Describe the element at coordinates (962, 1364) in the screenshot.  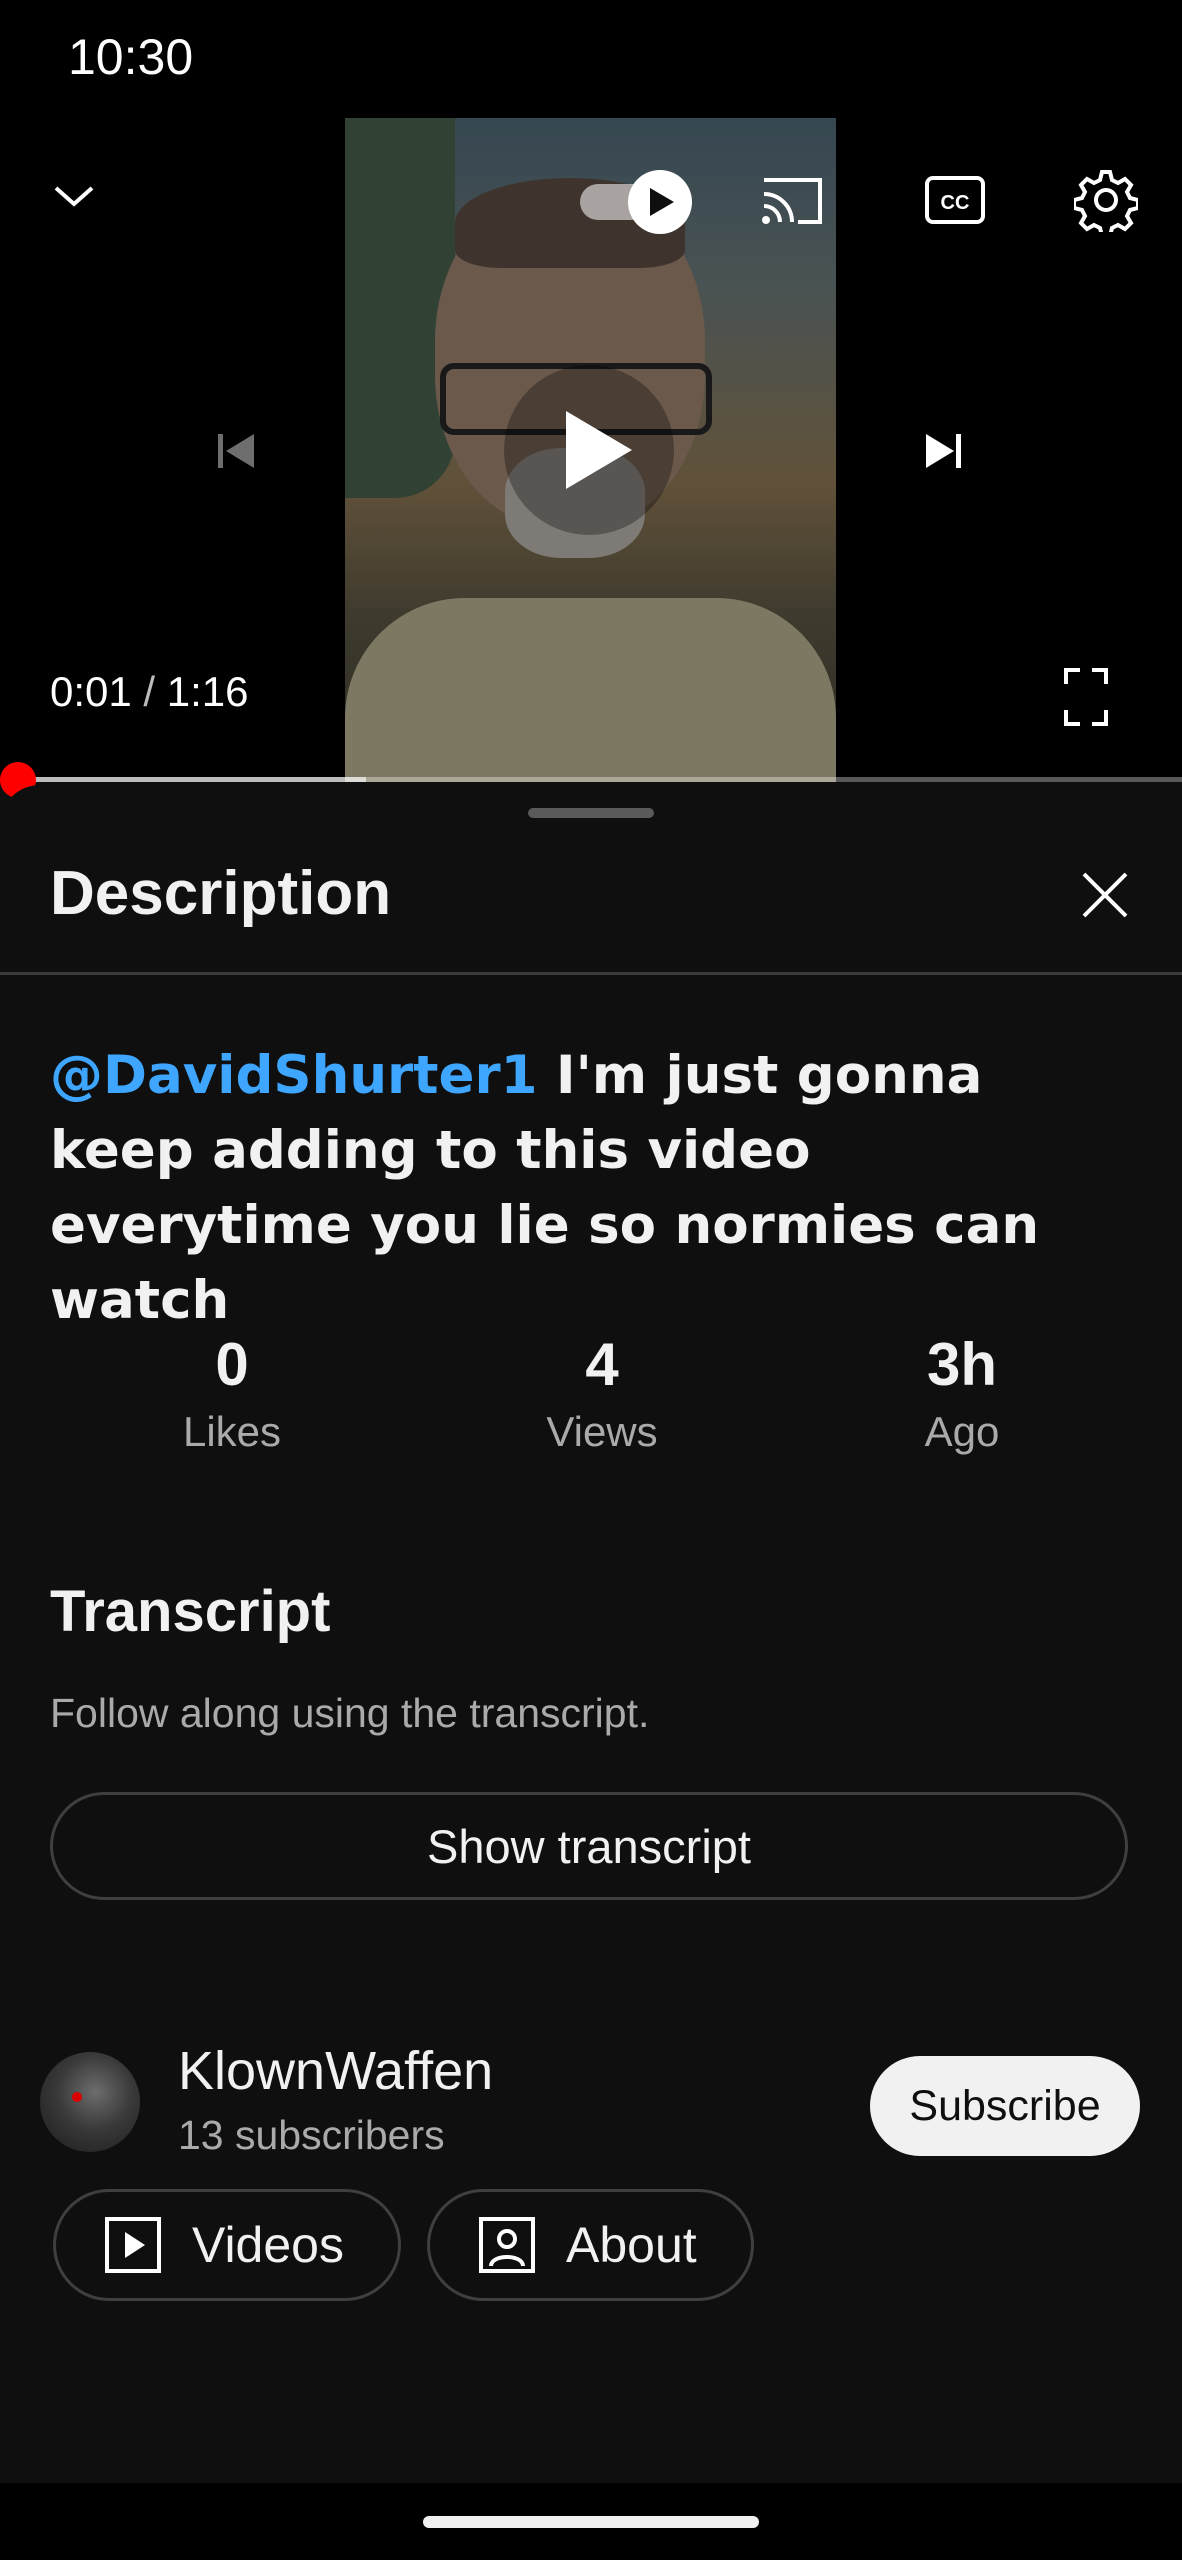
I see `stat-value: 3h` at that location.